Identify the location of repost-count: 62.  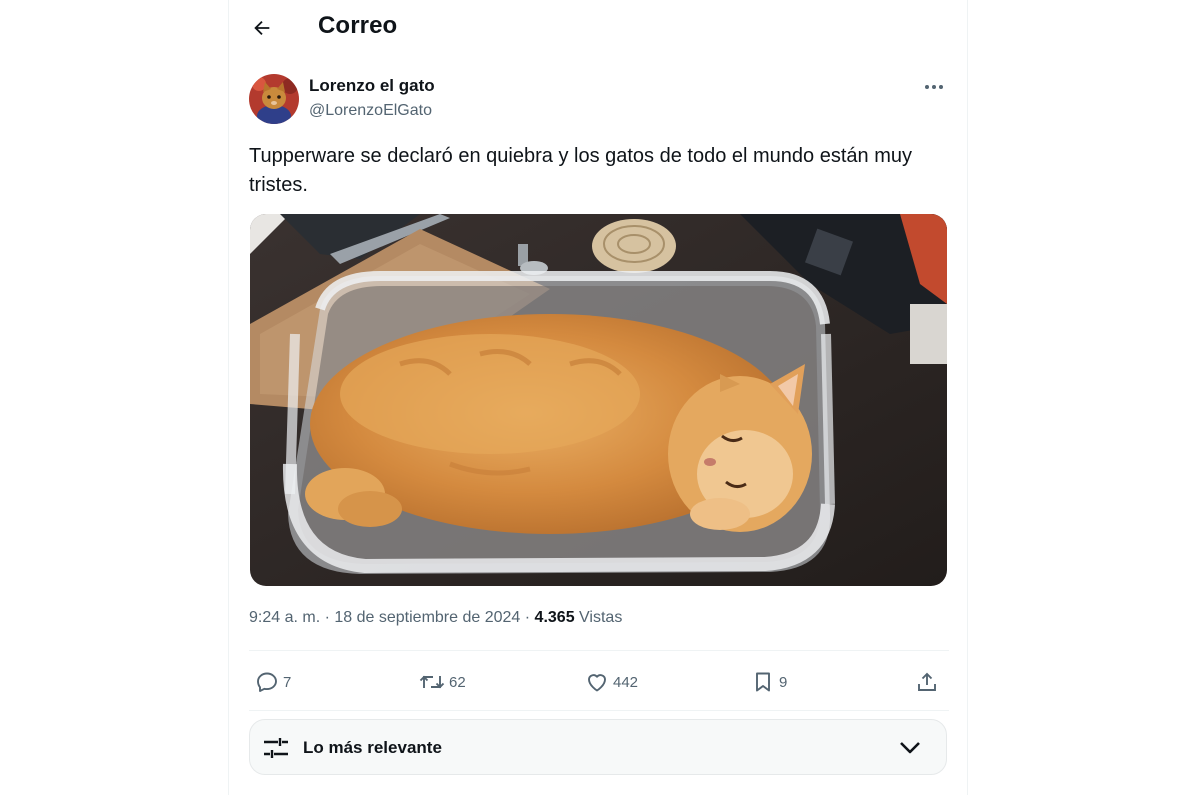
(457, 682).